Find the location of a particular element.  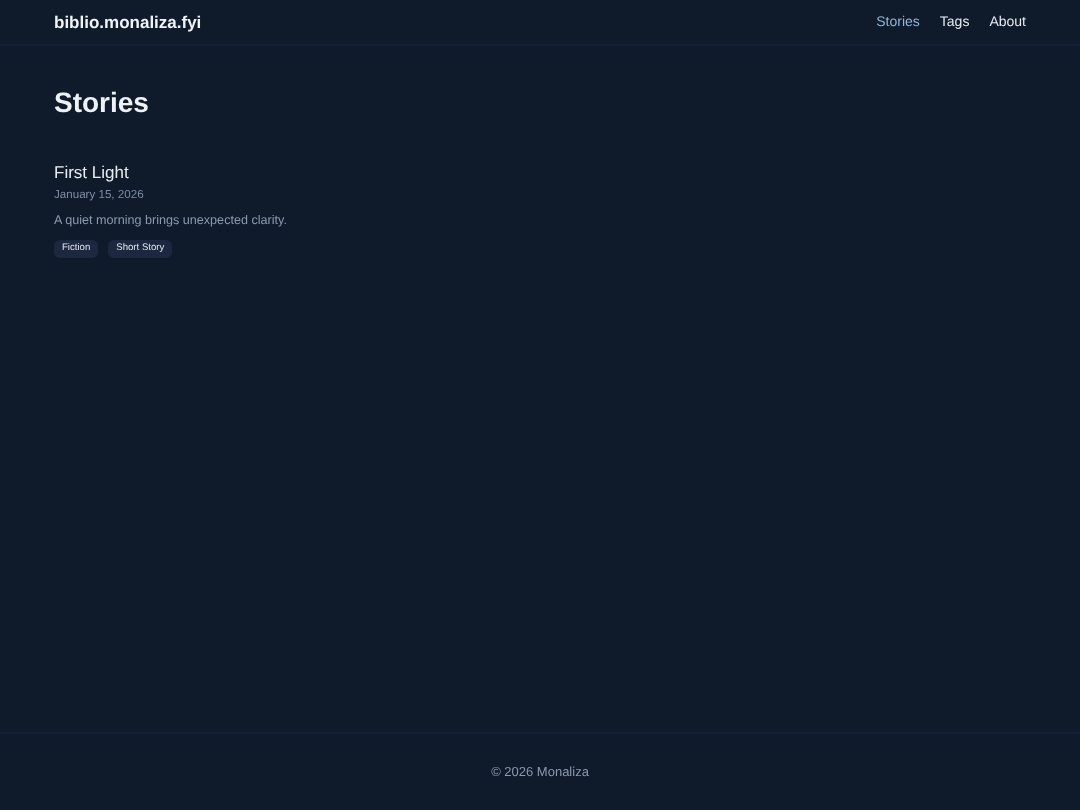

page-heading: Stories is located at coordinates (102, 102).